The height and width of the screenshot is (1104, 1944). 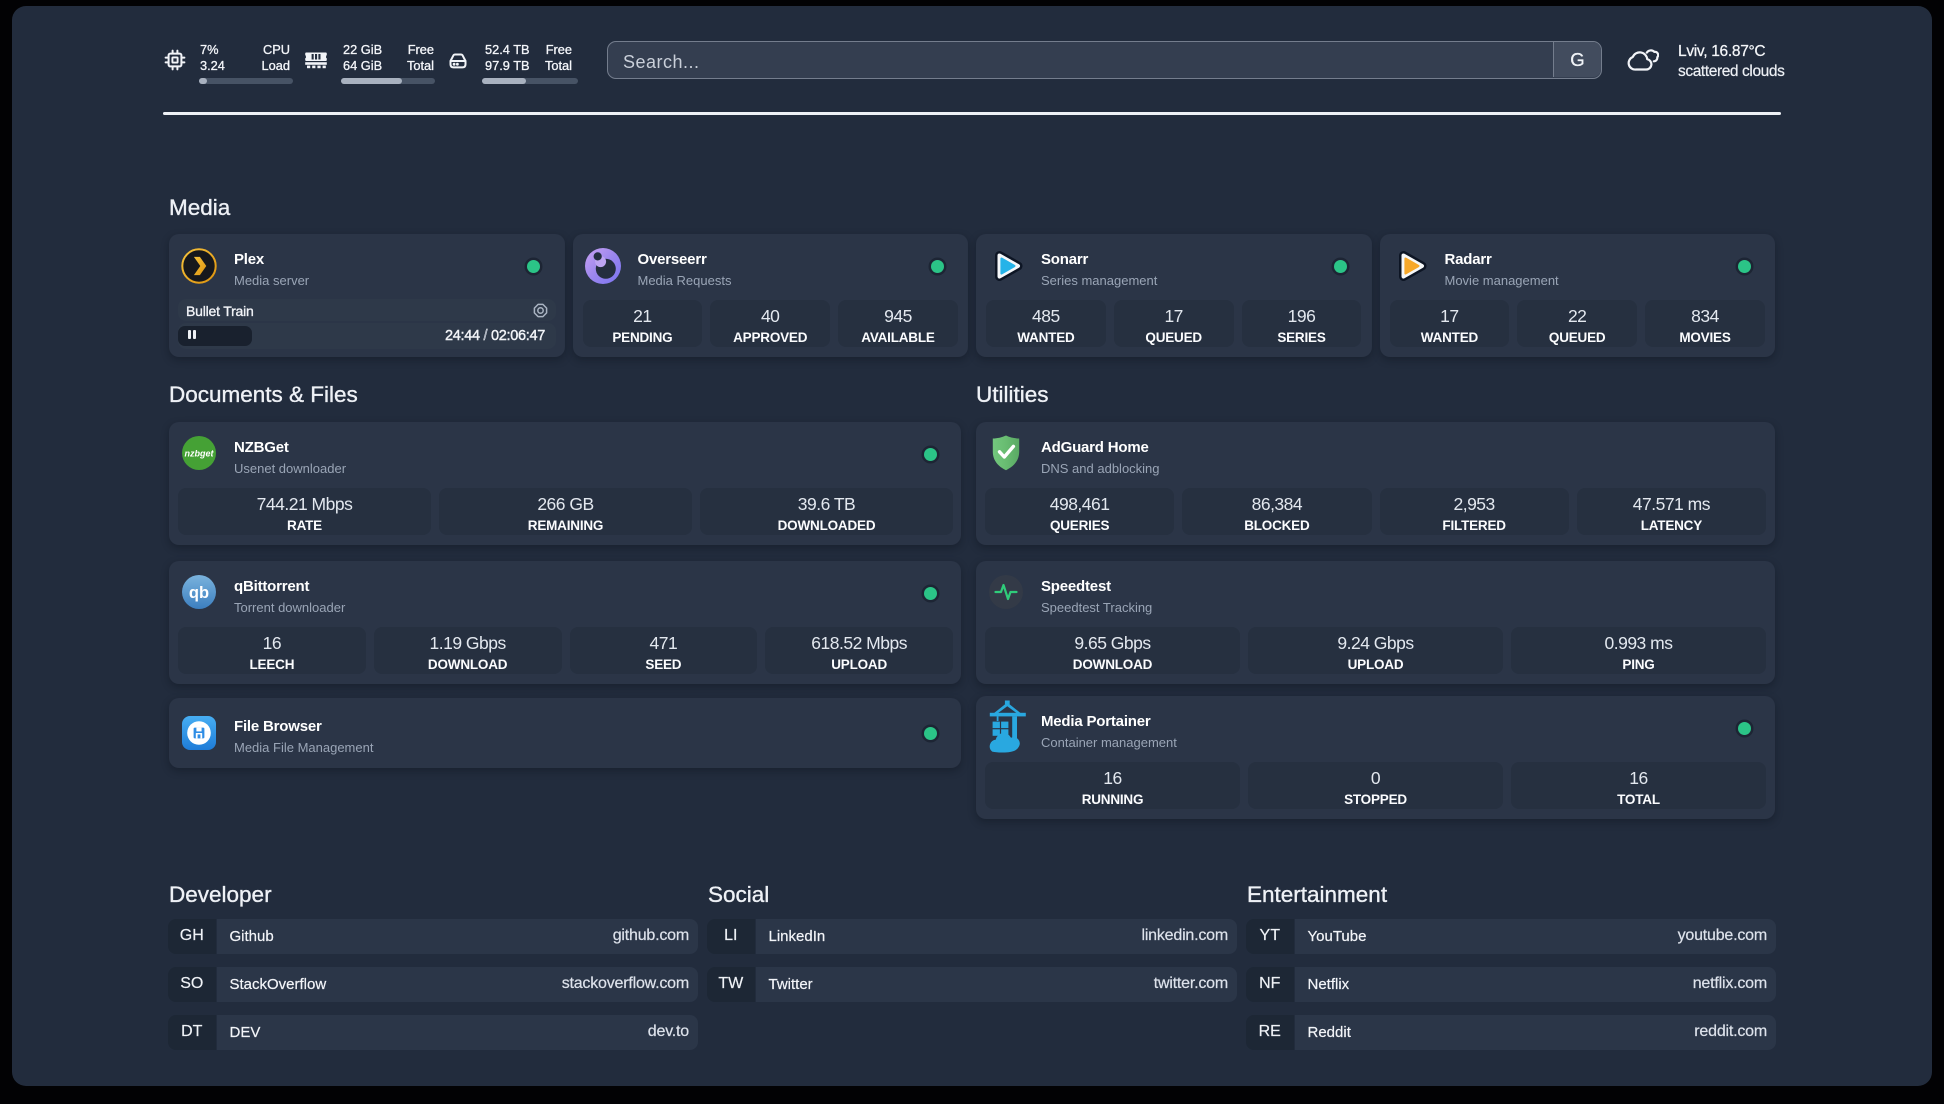 What do you see at coordinates (199, 593) in the screenshot?
I see `svg-text: qb` at bounding box center [199, 593].